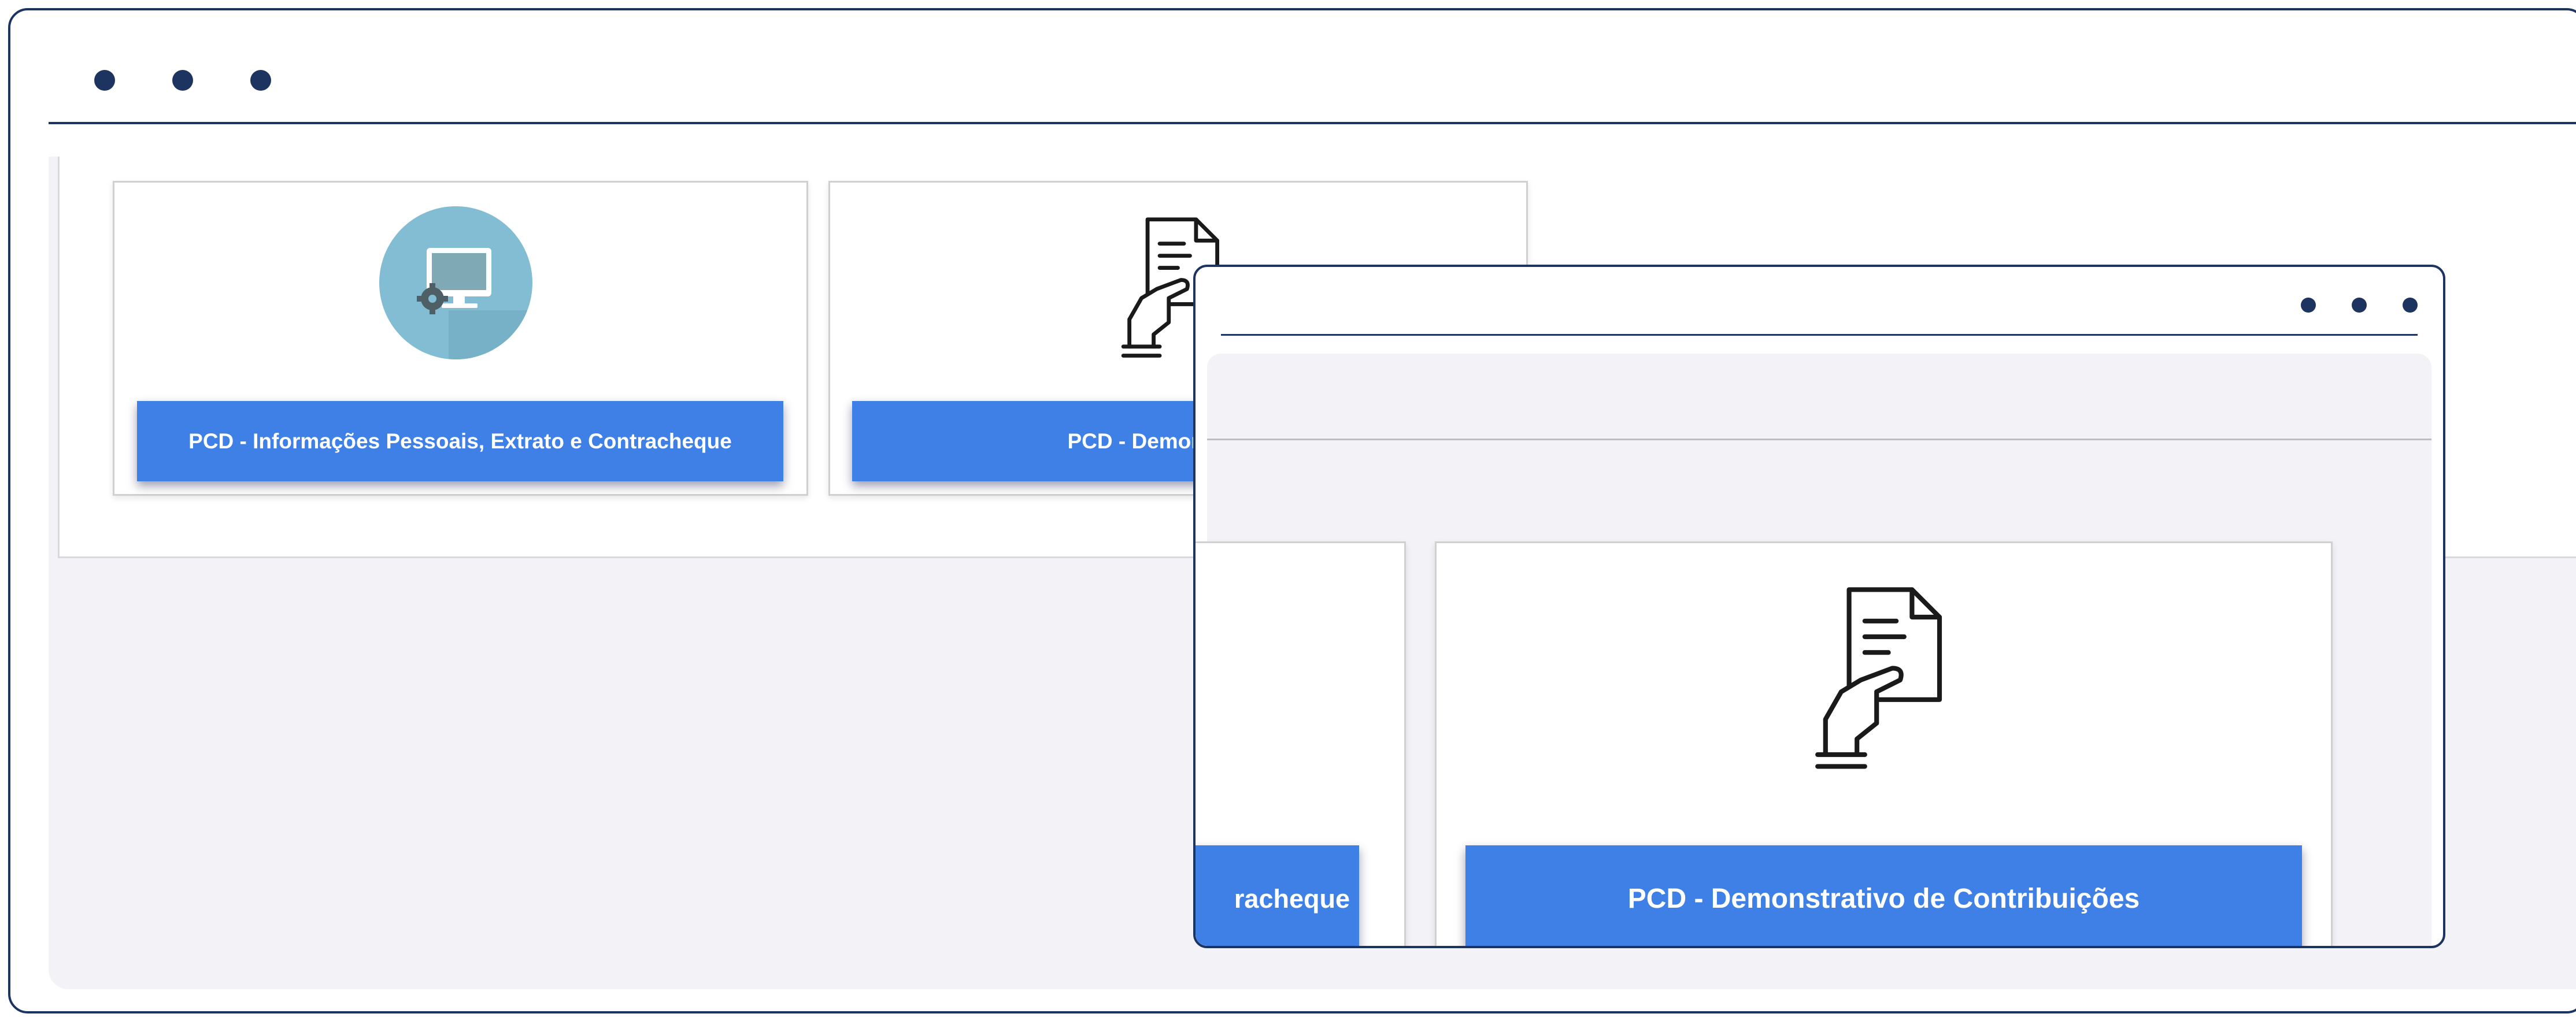  I want to click on zoom-window-controls, so click(2359, 306).